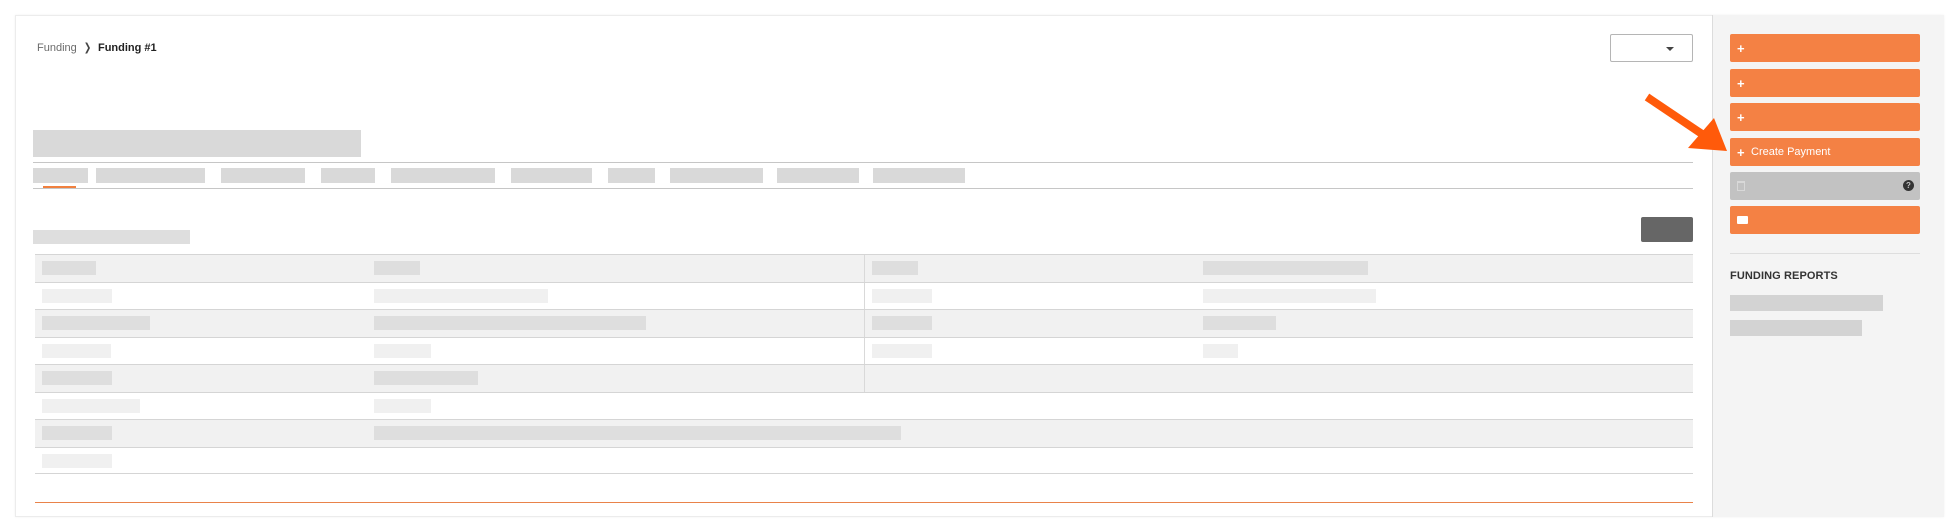 The width and height of the screenshot is (1952, 532). I want to click on delete-button: ?, so click(1825, 186).